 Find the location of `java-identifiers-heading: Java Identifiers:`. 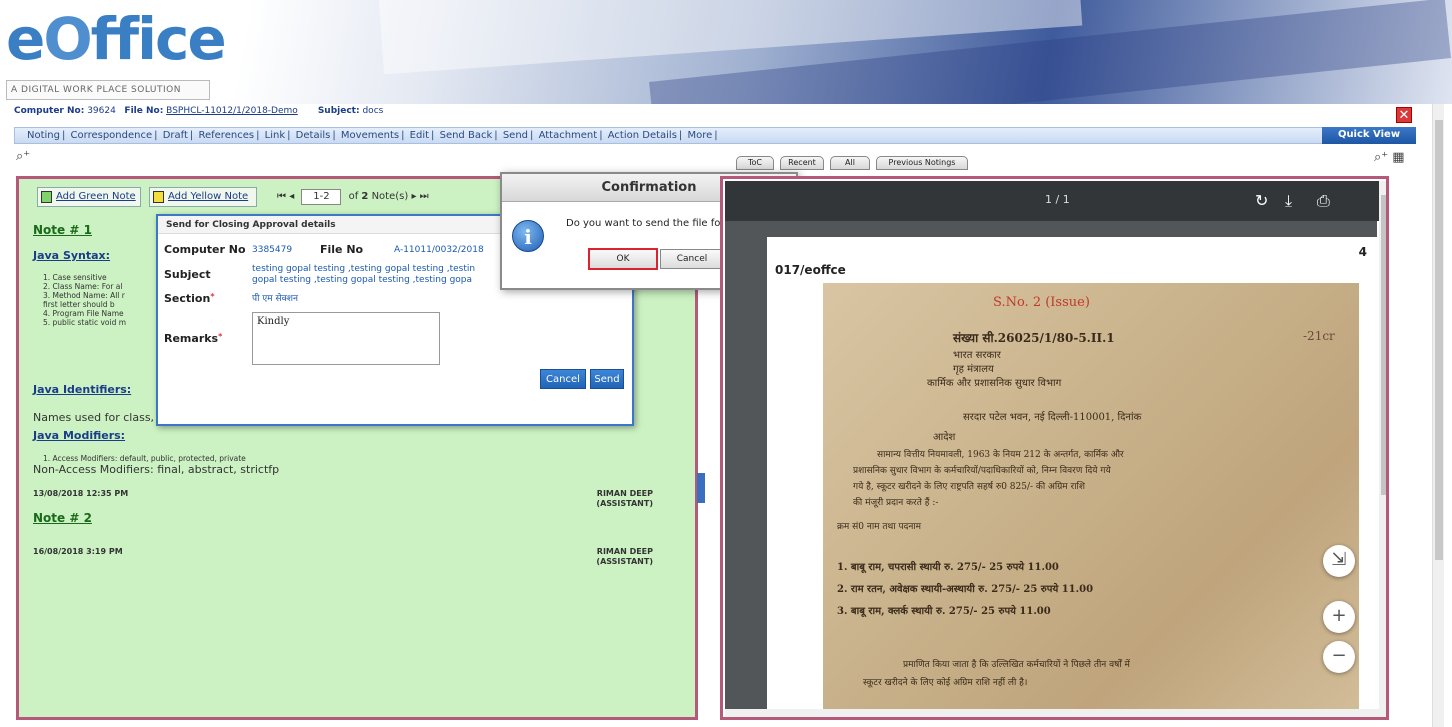

java-identifiers-heading: Java Identifiers: is located at coordinates (82, 389).